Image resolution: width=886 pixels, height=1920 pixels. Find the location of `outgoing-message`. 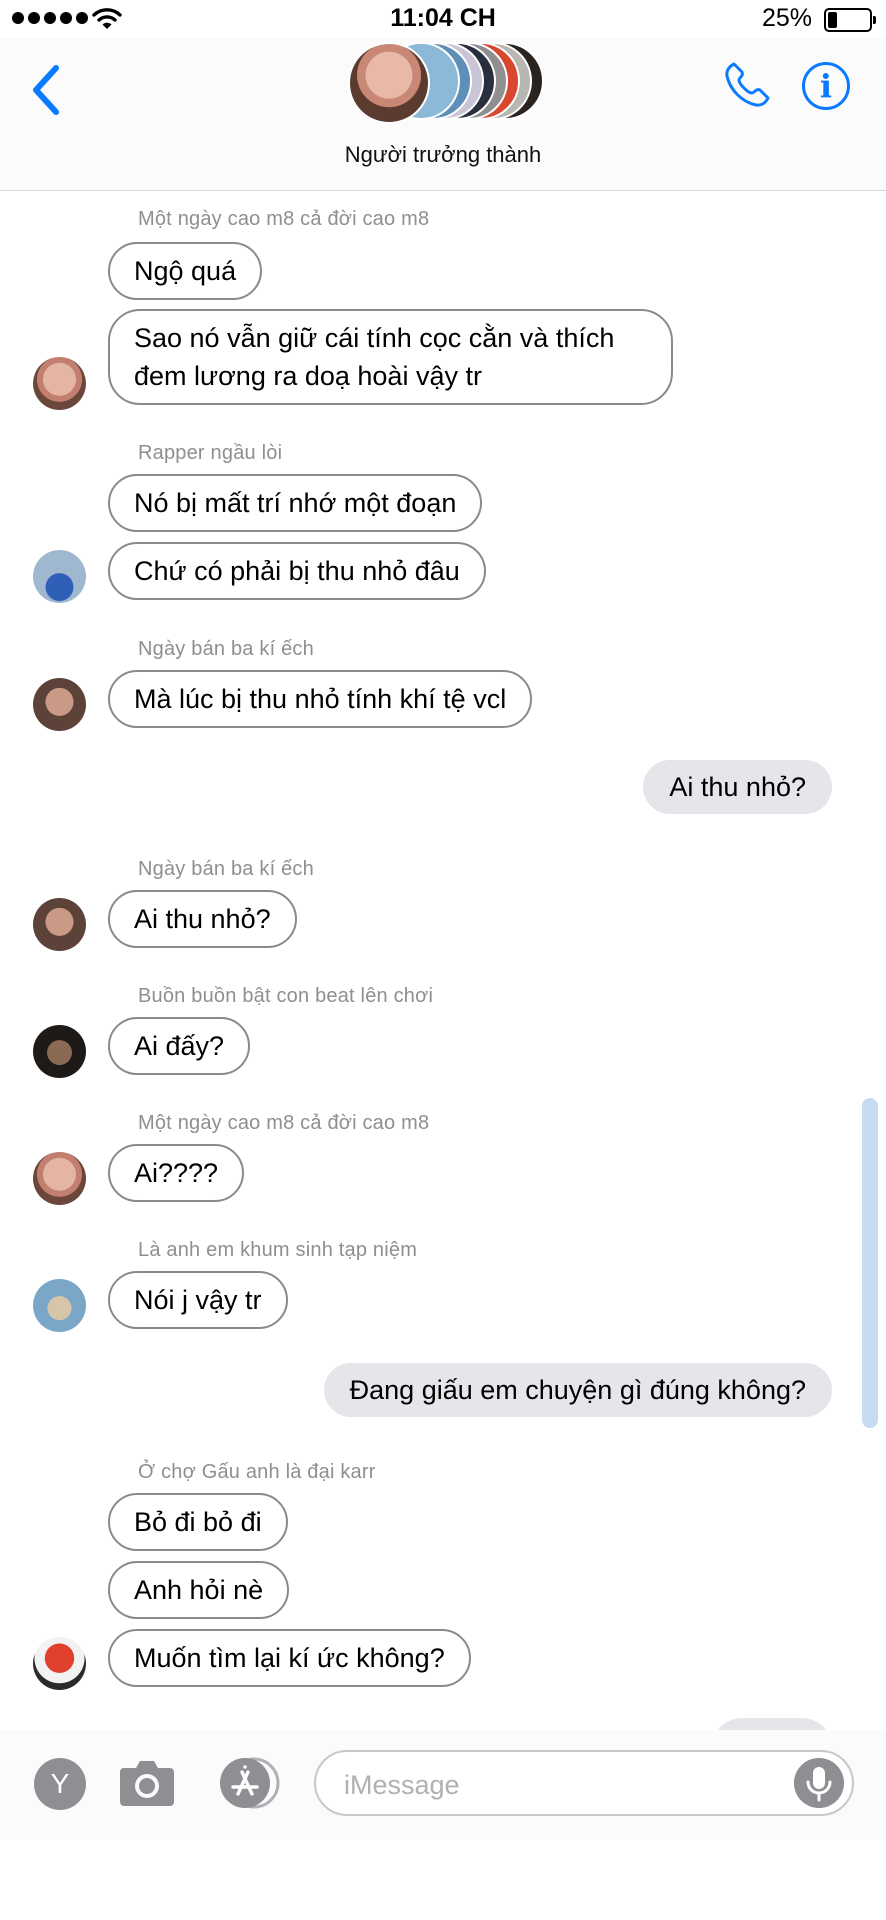

outgoing-message is located at coordinates (772, 1724).